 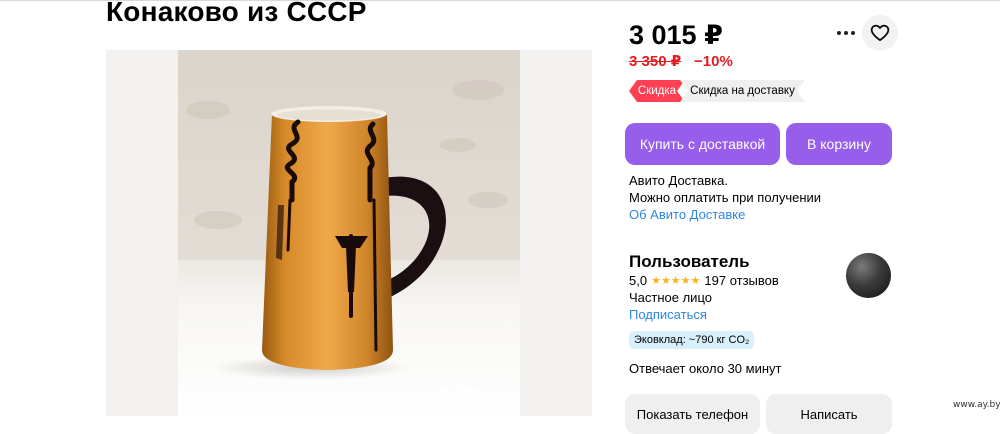 What do you see at coordinates (692, 340) in the screenshot?
I see `eco-contribution-badge: Эковклад: ~790 кг CO₂` at bounding box center [692, 340].